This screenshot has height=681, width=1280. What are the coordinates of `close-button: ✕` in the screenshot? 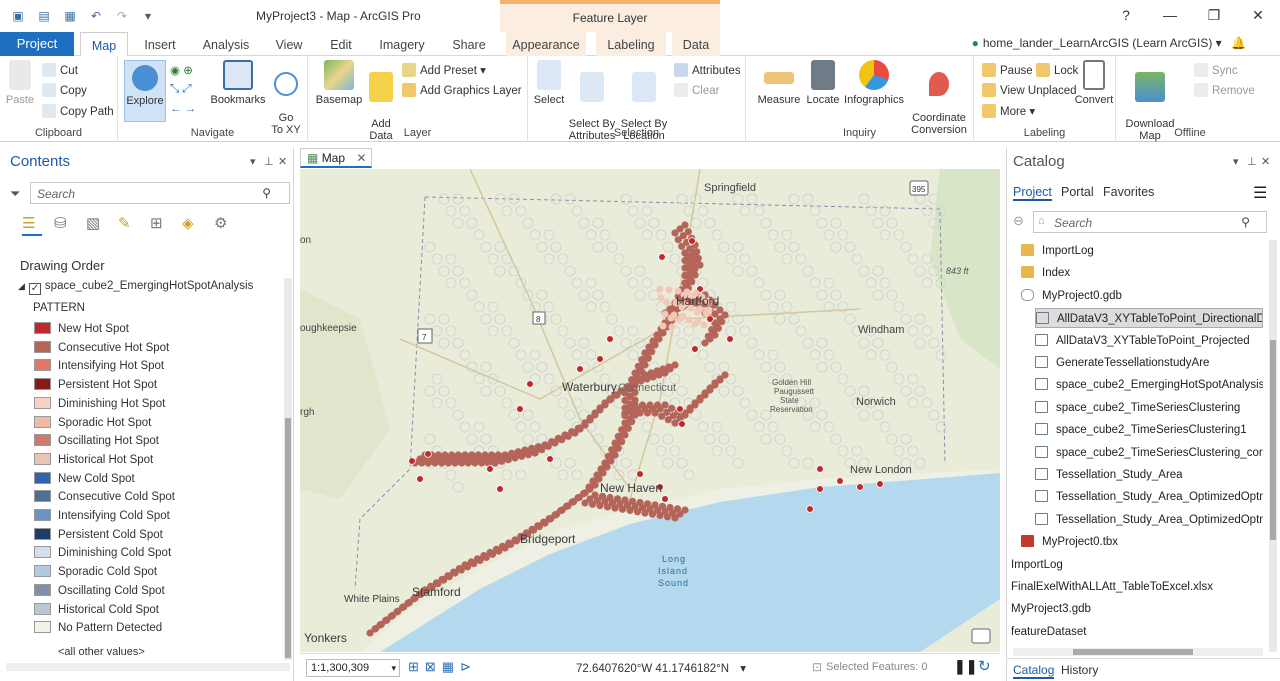 It's located at (1258, 15).